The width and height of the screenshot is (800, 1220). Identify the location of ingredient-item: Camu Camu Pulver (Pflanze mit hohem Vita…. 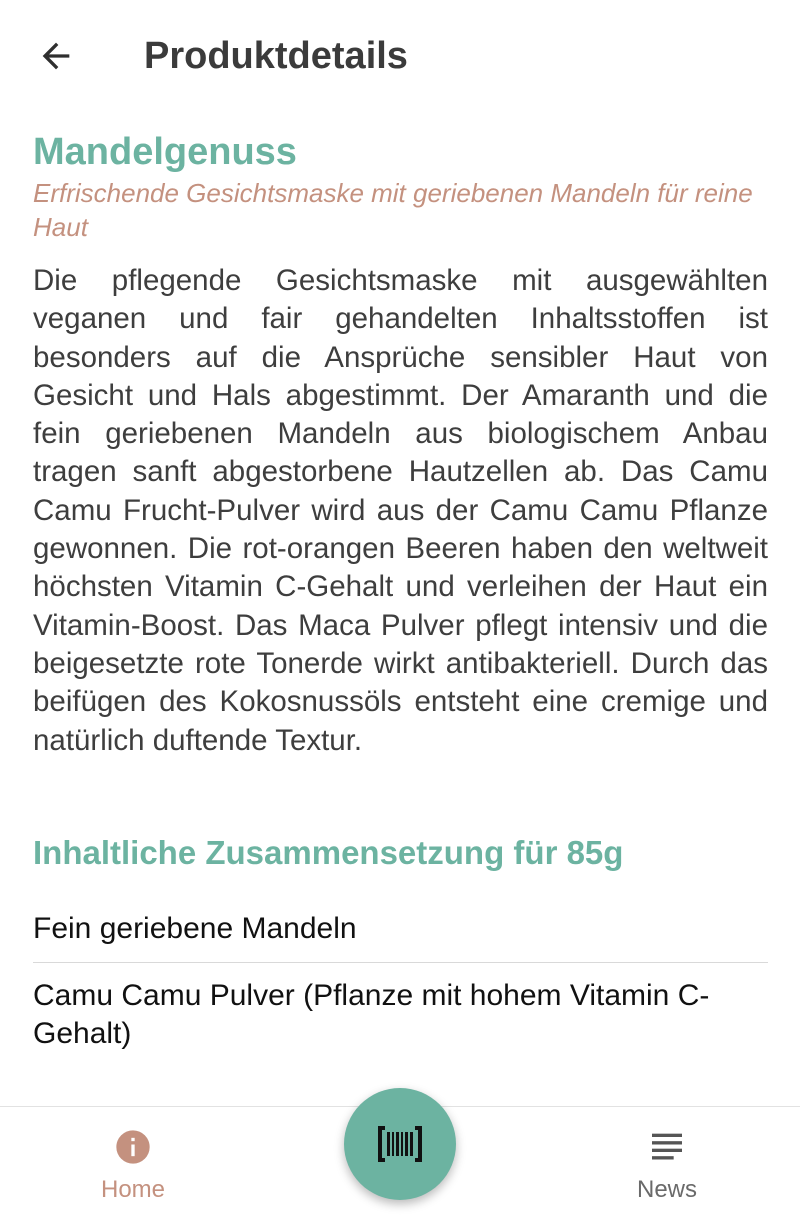
(371, 1014).